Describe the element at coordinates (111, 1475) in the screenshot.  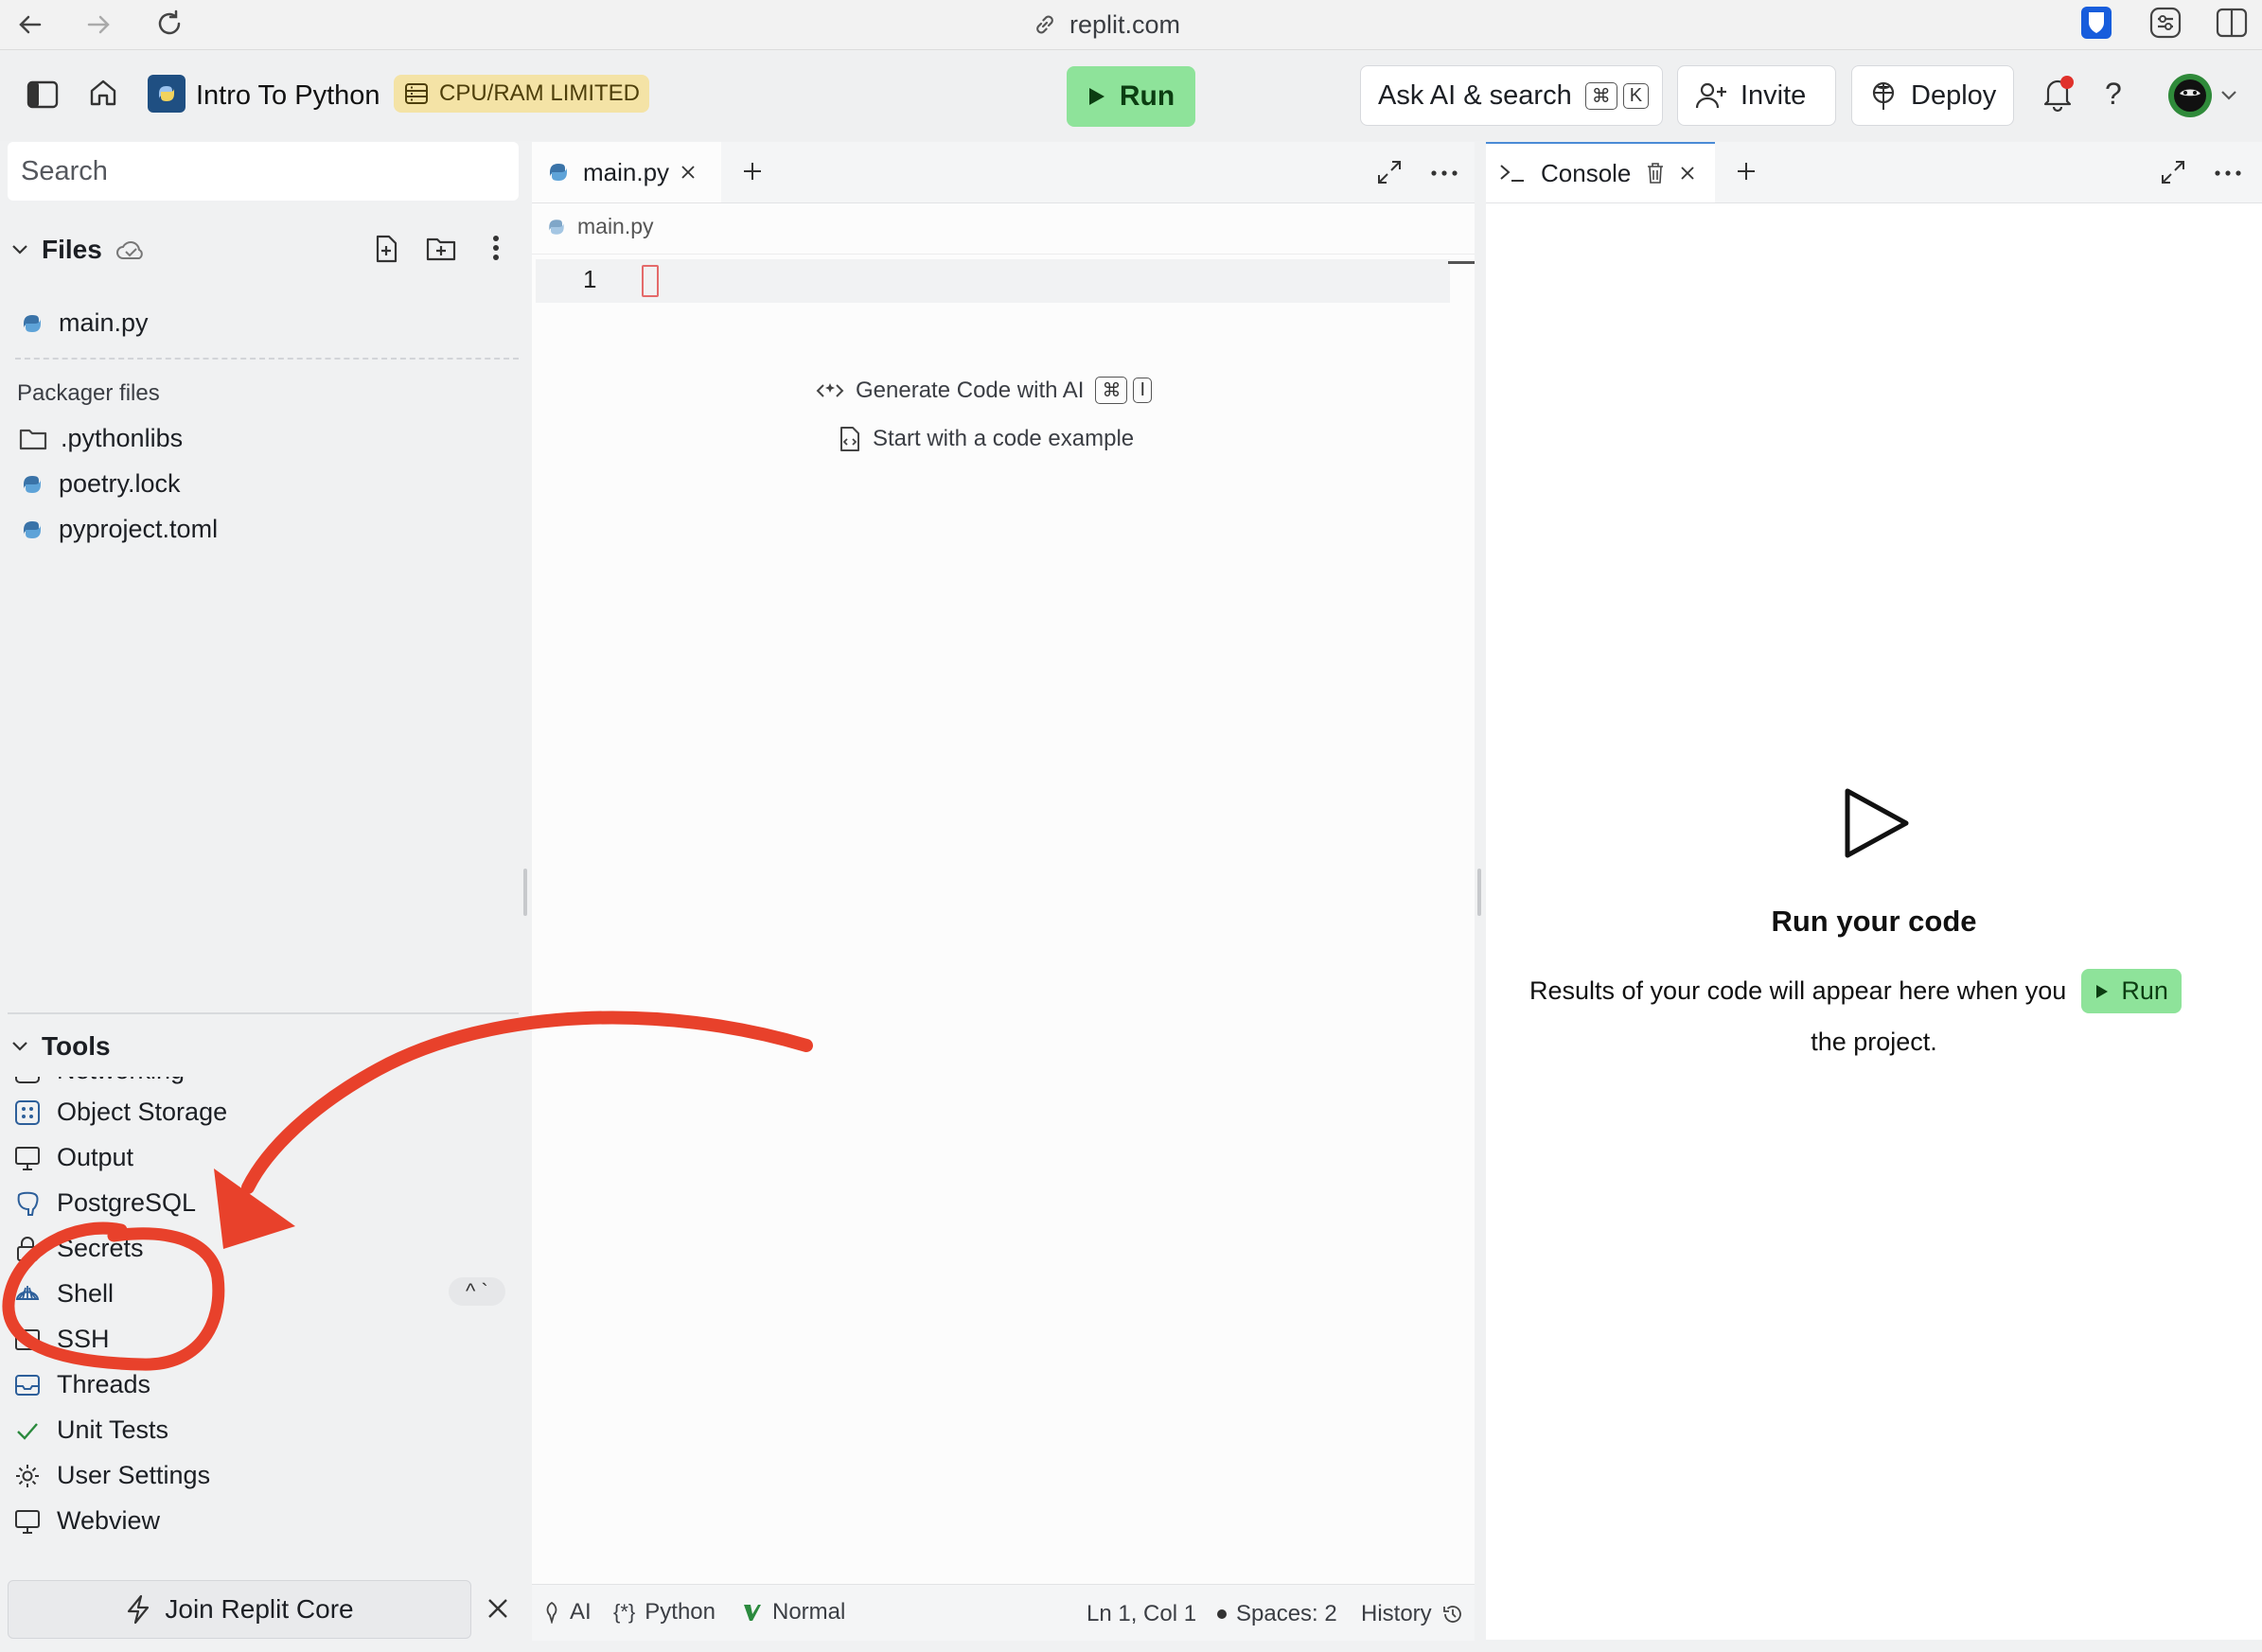
I see `tool-item-user-settings: User Settings` at that location.